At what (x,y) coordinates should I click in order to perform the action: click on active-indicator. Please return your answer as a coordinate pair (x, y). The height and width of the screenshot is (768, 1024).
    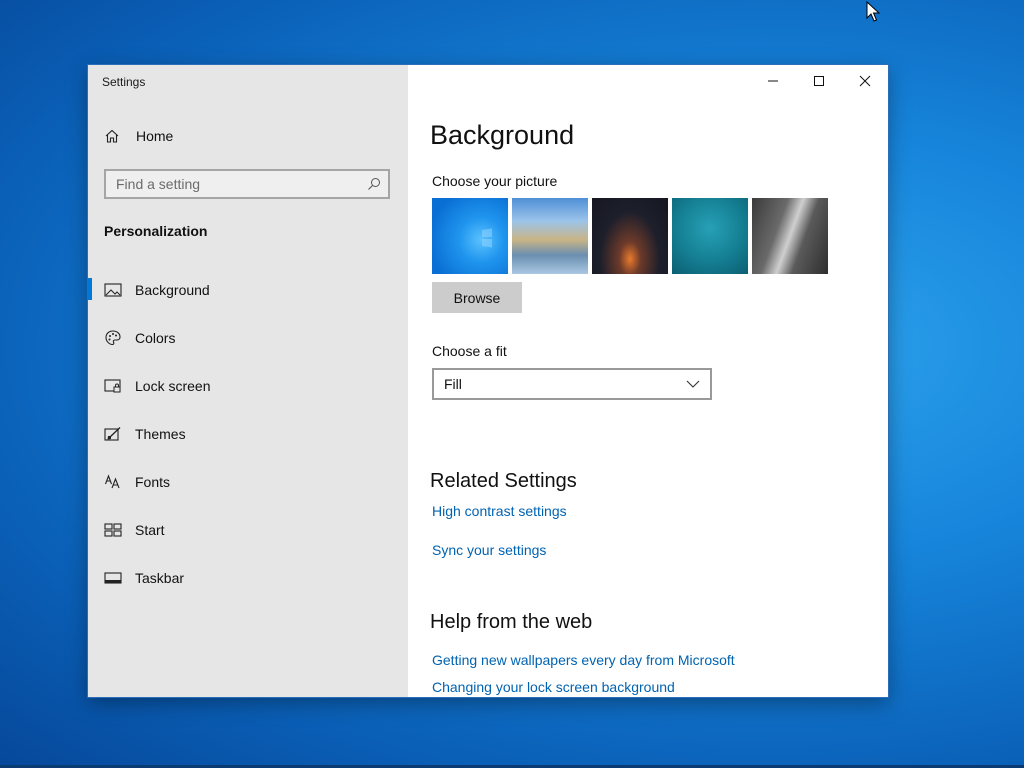
    Looking at the image, I should click on (90, 289).